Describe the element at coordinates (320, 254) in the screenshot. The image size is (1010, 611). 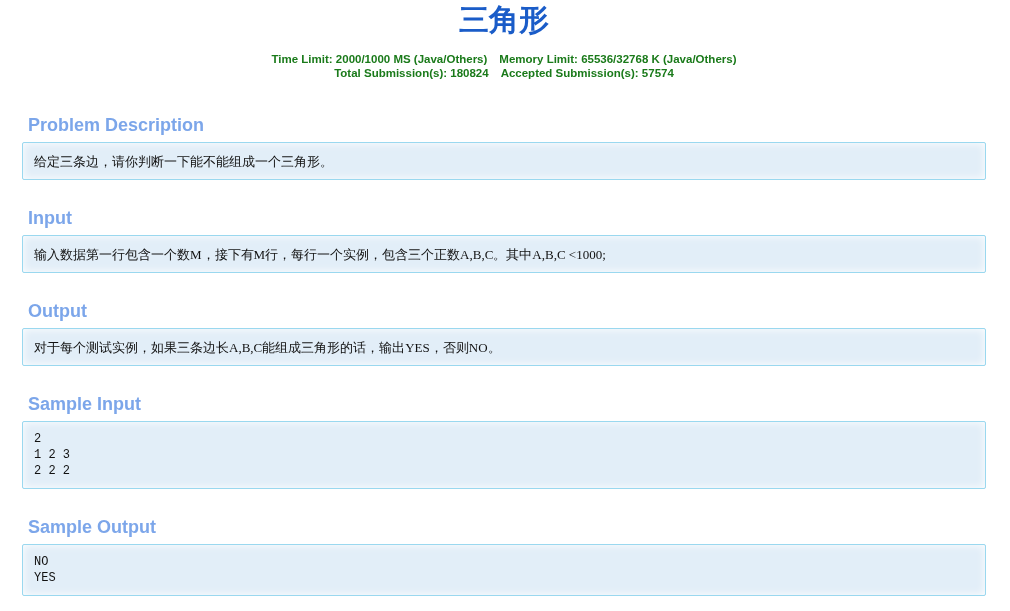
I see `section-text: 输入数据第一行包含一个数M，接下有M行，每行一个实例，包含三个正数A,B,C。其中A,B,C <1000;` at that location.